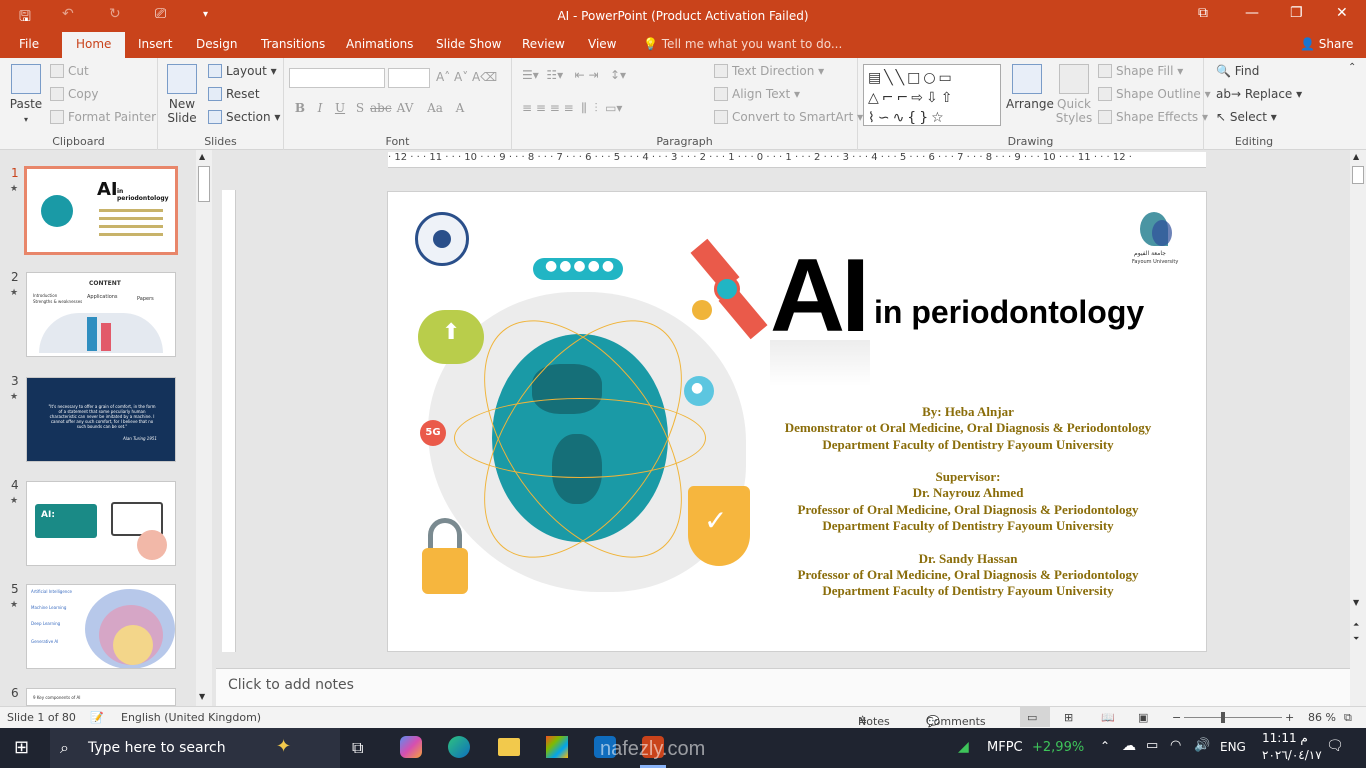 This screenshot has width=1366, height=768. What do you see at coordinates (145, 299) in the screenshot?
I see `thumb-item: Papers` at bounding box center [145, 299].